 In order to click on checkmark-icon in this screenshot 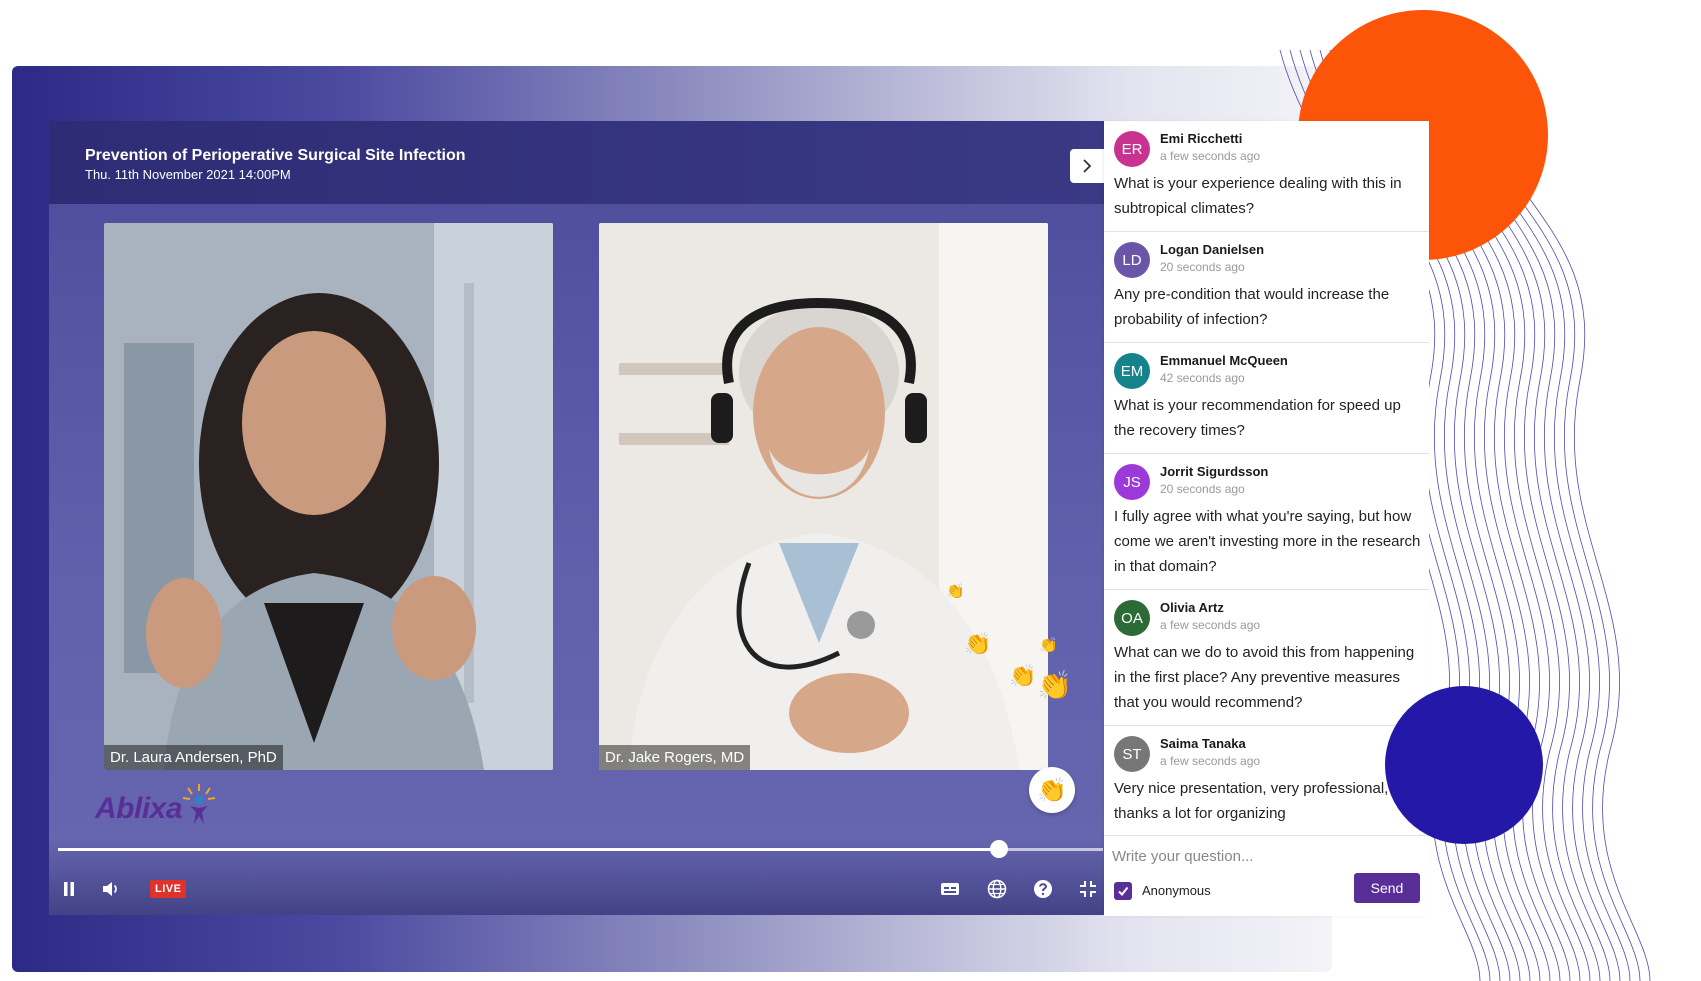, I will do `click(1123, 891)`.